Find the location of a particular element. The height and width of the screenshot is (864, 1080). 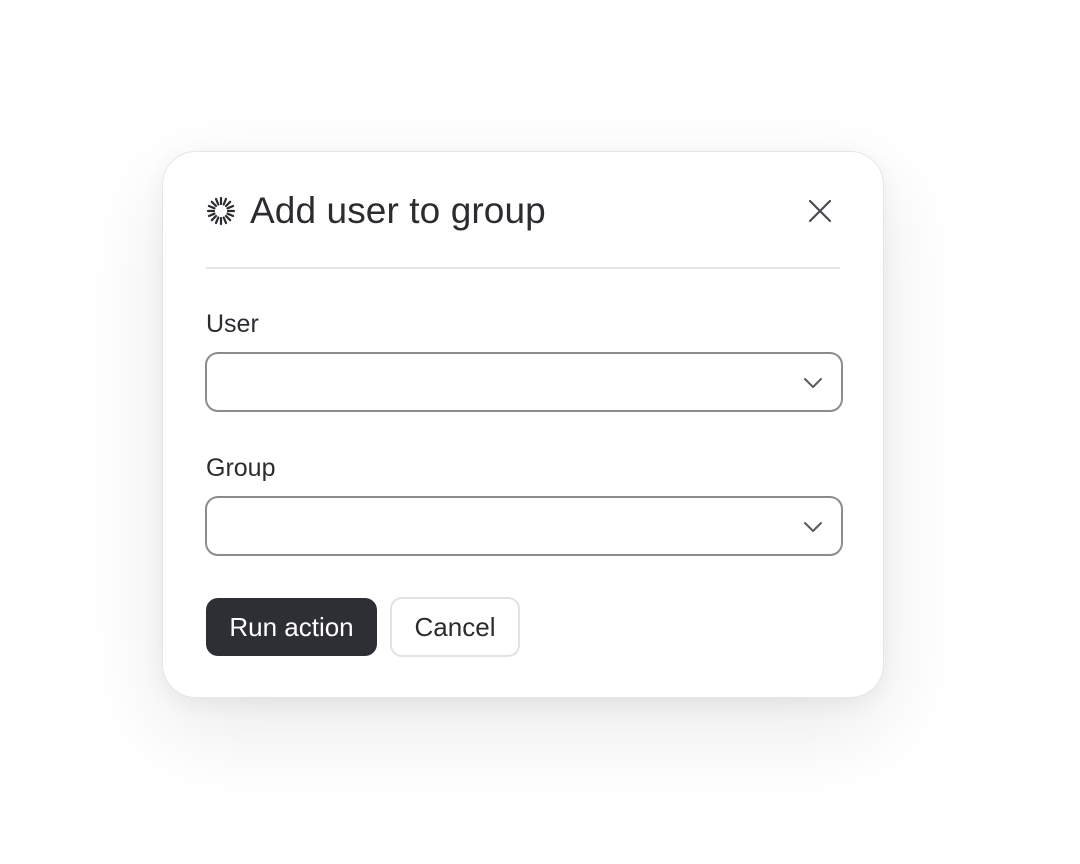

group-select is located at coordinates (524, 526).